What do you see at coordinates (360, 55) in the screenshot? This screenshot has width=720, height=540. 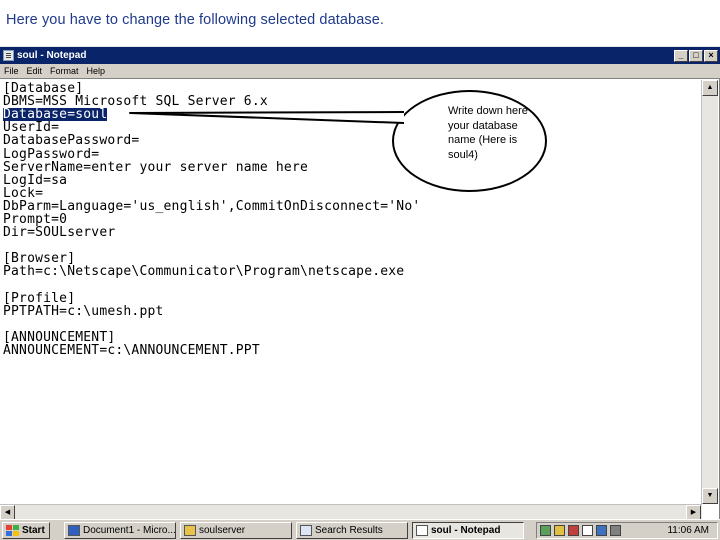 I see `window-titlebar: soul - Notepad _ □ ×` at bounding box center [360, 55].